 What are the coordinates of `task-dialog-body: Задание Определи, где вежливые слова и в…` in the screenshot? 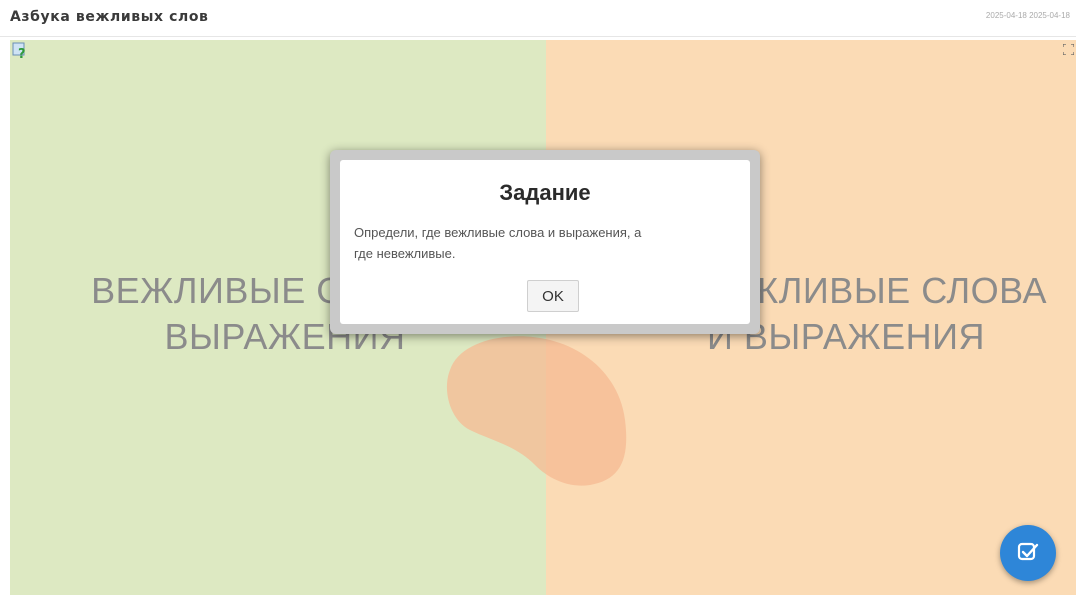 It's located at (545, 242).